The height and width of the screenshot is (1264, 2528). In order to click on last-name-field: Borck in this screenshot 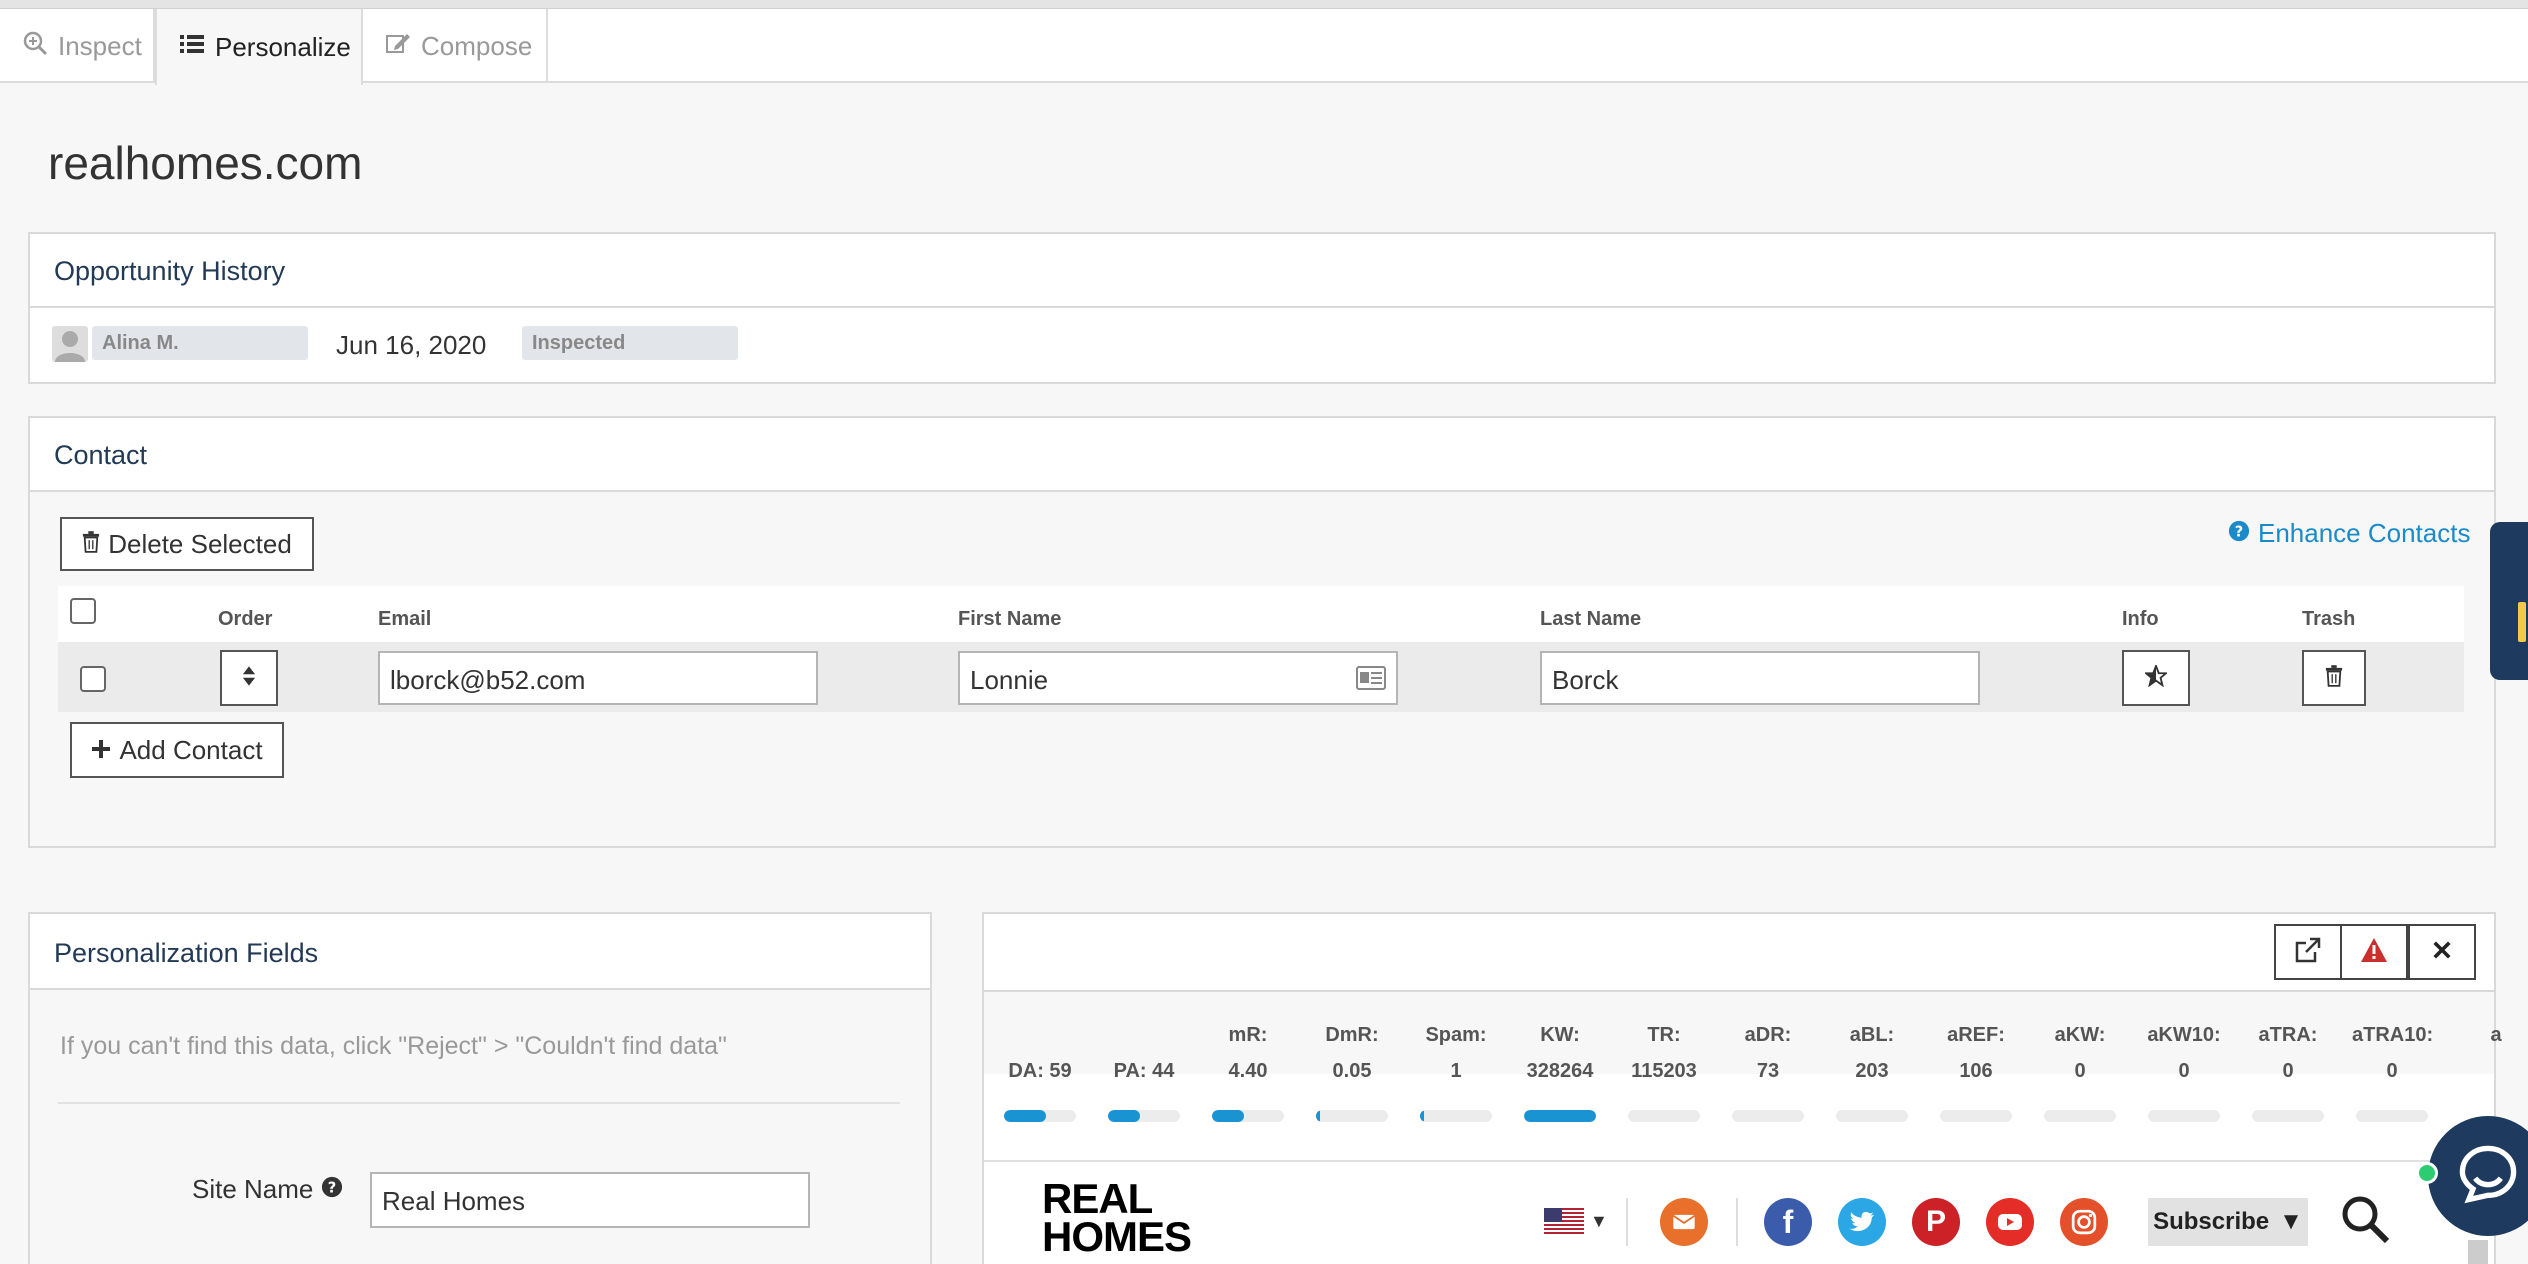, I will do `click(1760, 678)`.